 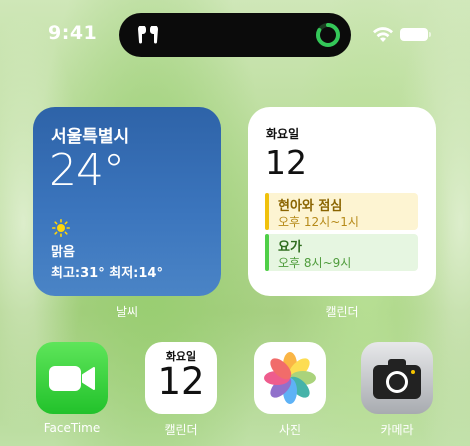 I want to click on facetime-icon, so click(x=72, y=378).